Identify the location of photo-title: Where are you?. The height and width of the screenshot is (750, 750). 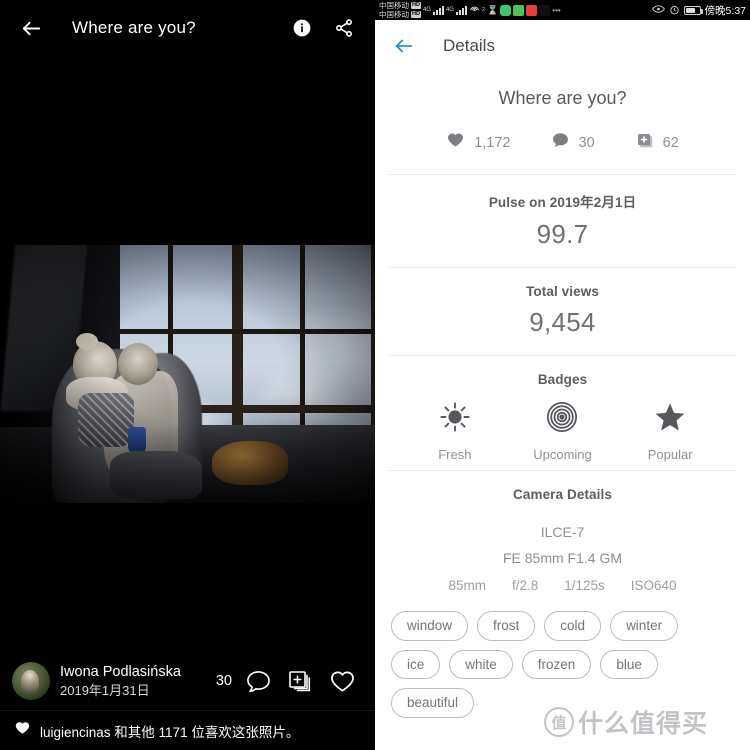
(562, 98).